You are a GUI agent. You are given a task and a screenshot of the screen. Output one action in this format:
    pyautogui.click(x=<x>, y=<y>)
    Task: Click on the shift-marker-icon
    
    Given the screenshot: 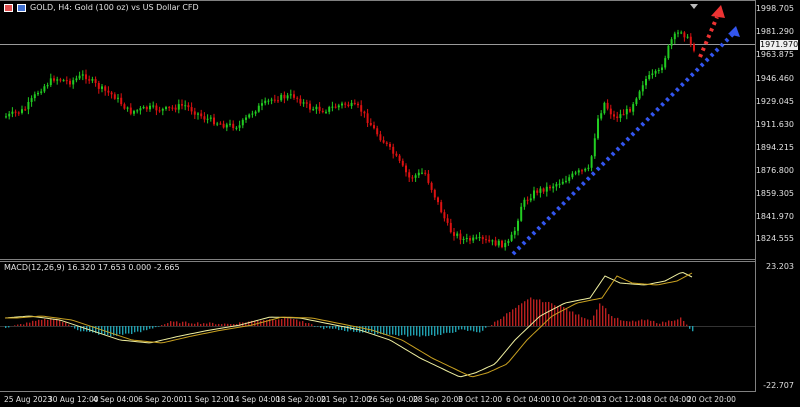 What is the action you would take?
    pyautogui.click(x=694, y=6)
    